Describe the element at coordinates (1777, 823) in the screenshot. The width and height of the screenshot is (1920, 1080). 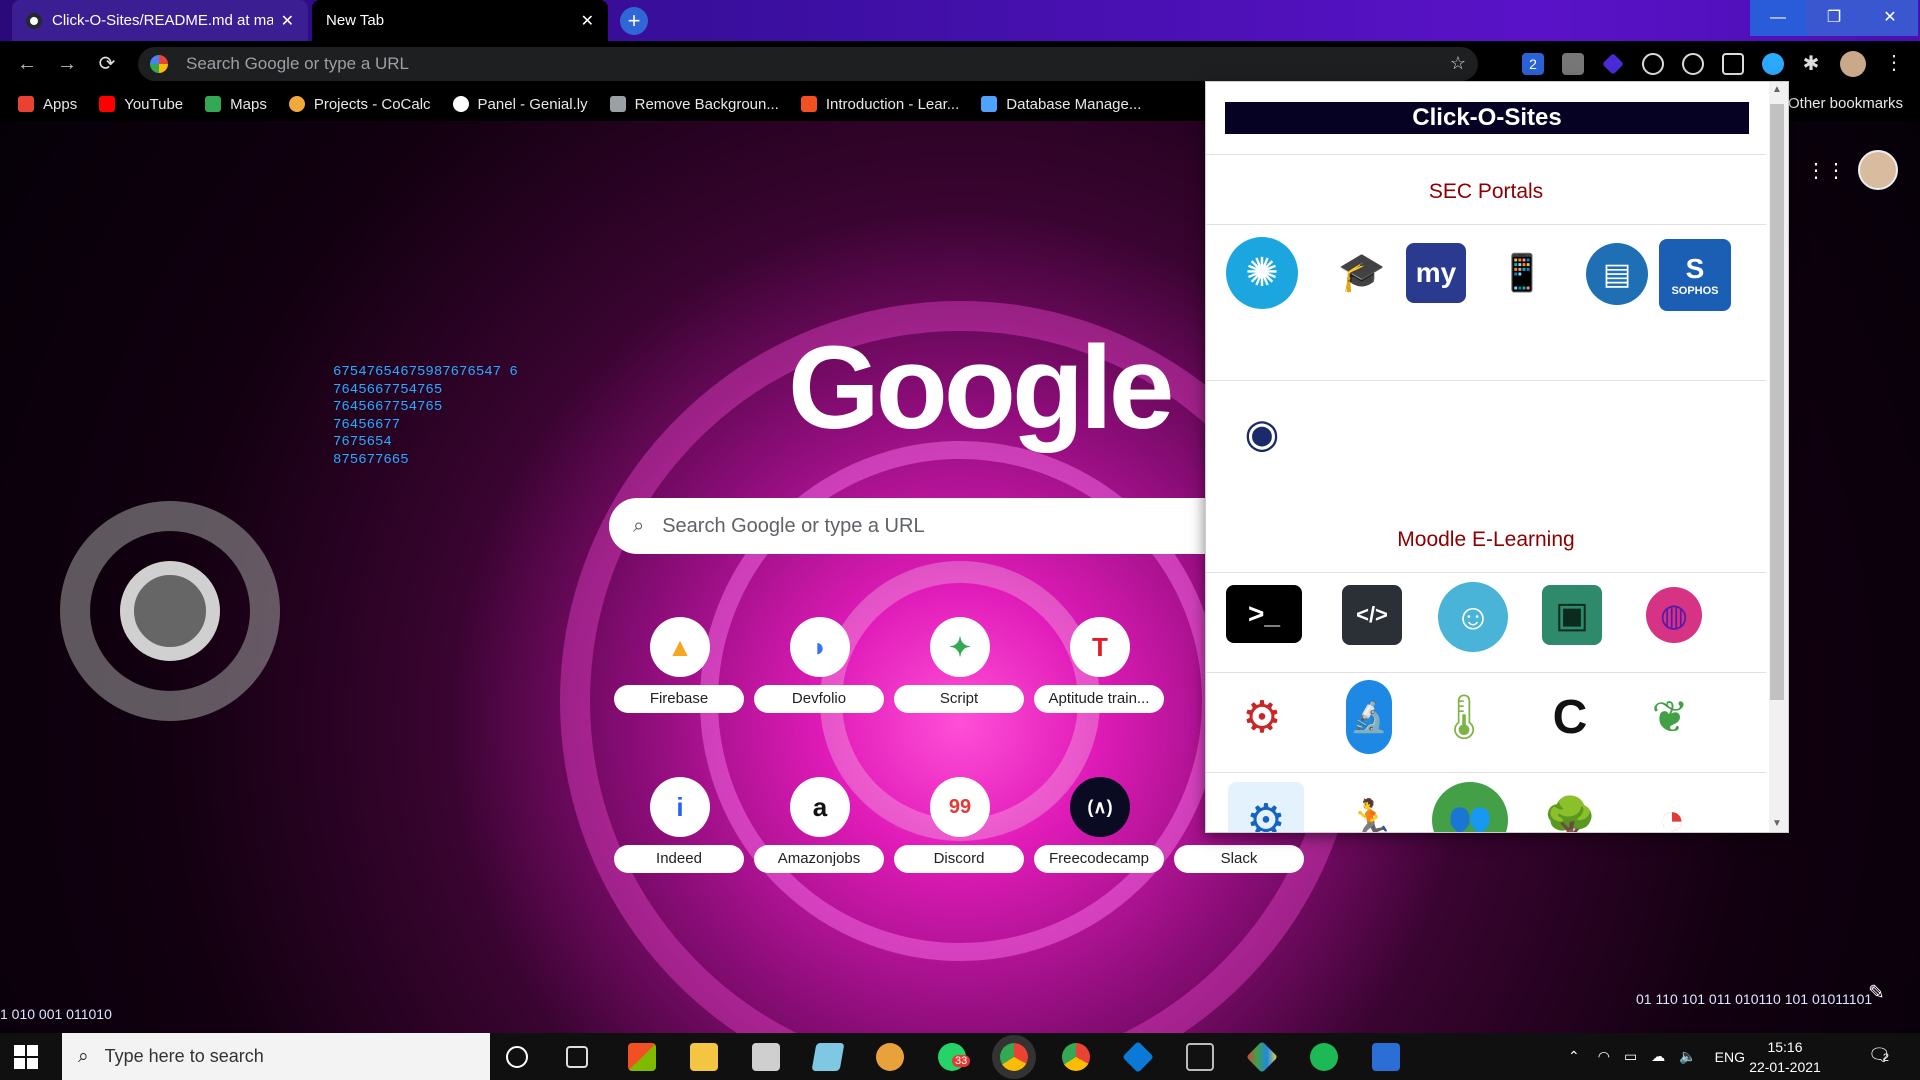
I see `scroll-down-arrow-icon: ▼` at that location.